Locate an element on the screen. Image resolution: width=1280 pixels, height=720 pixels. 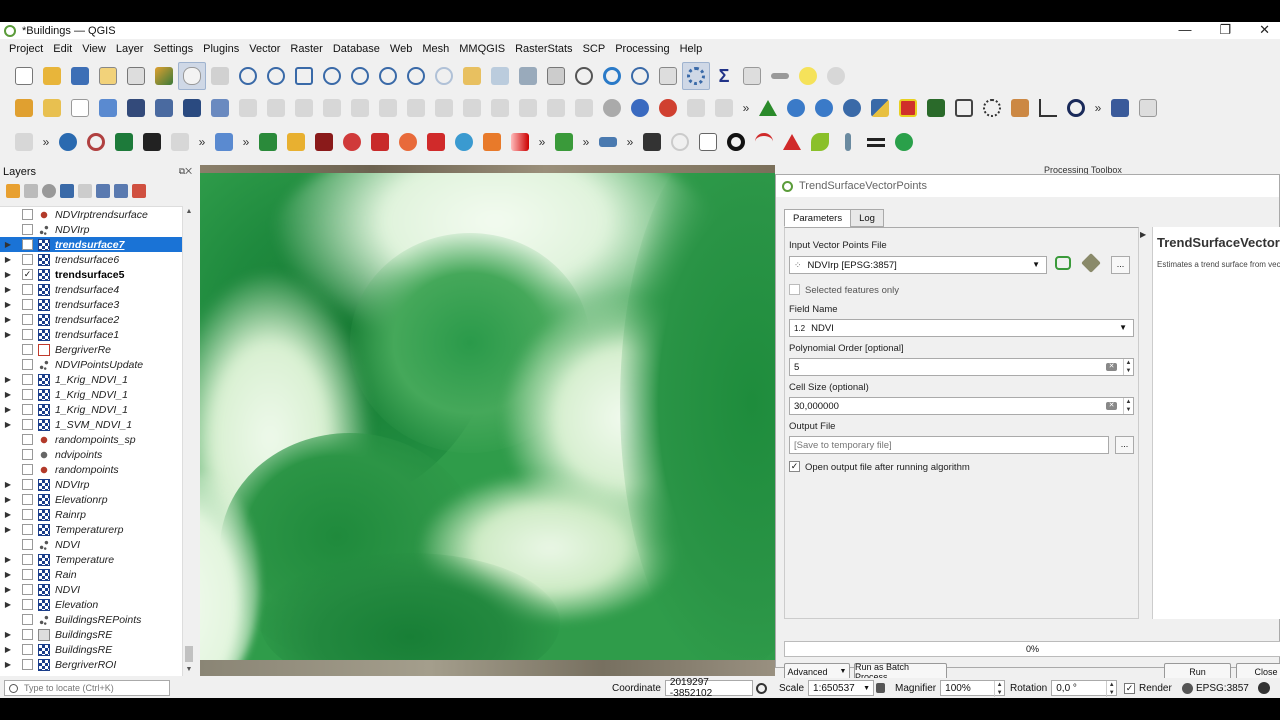
clear-icon: ✕ is located at coordinates (1111, 367).